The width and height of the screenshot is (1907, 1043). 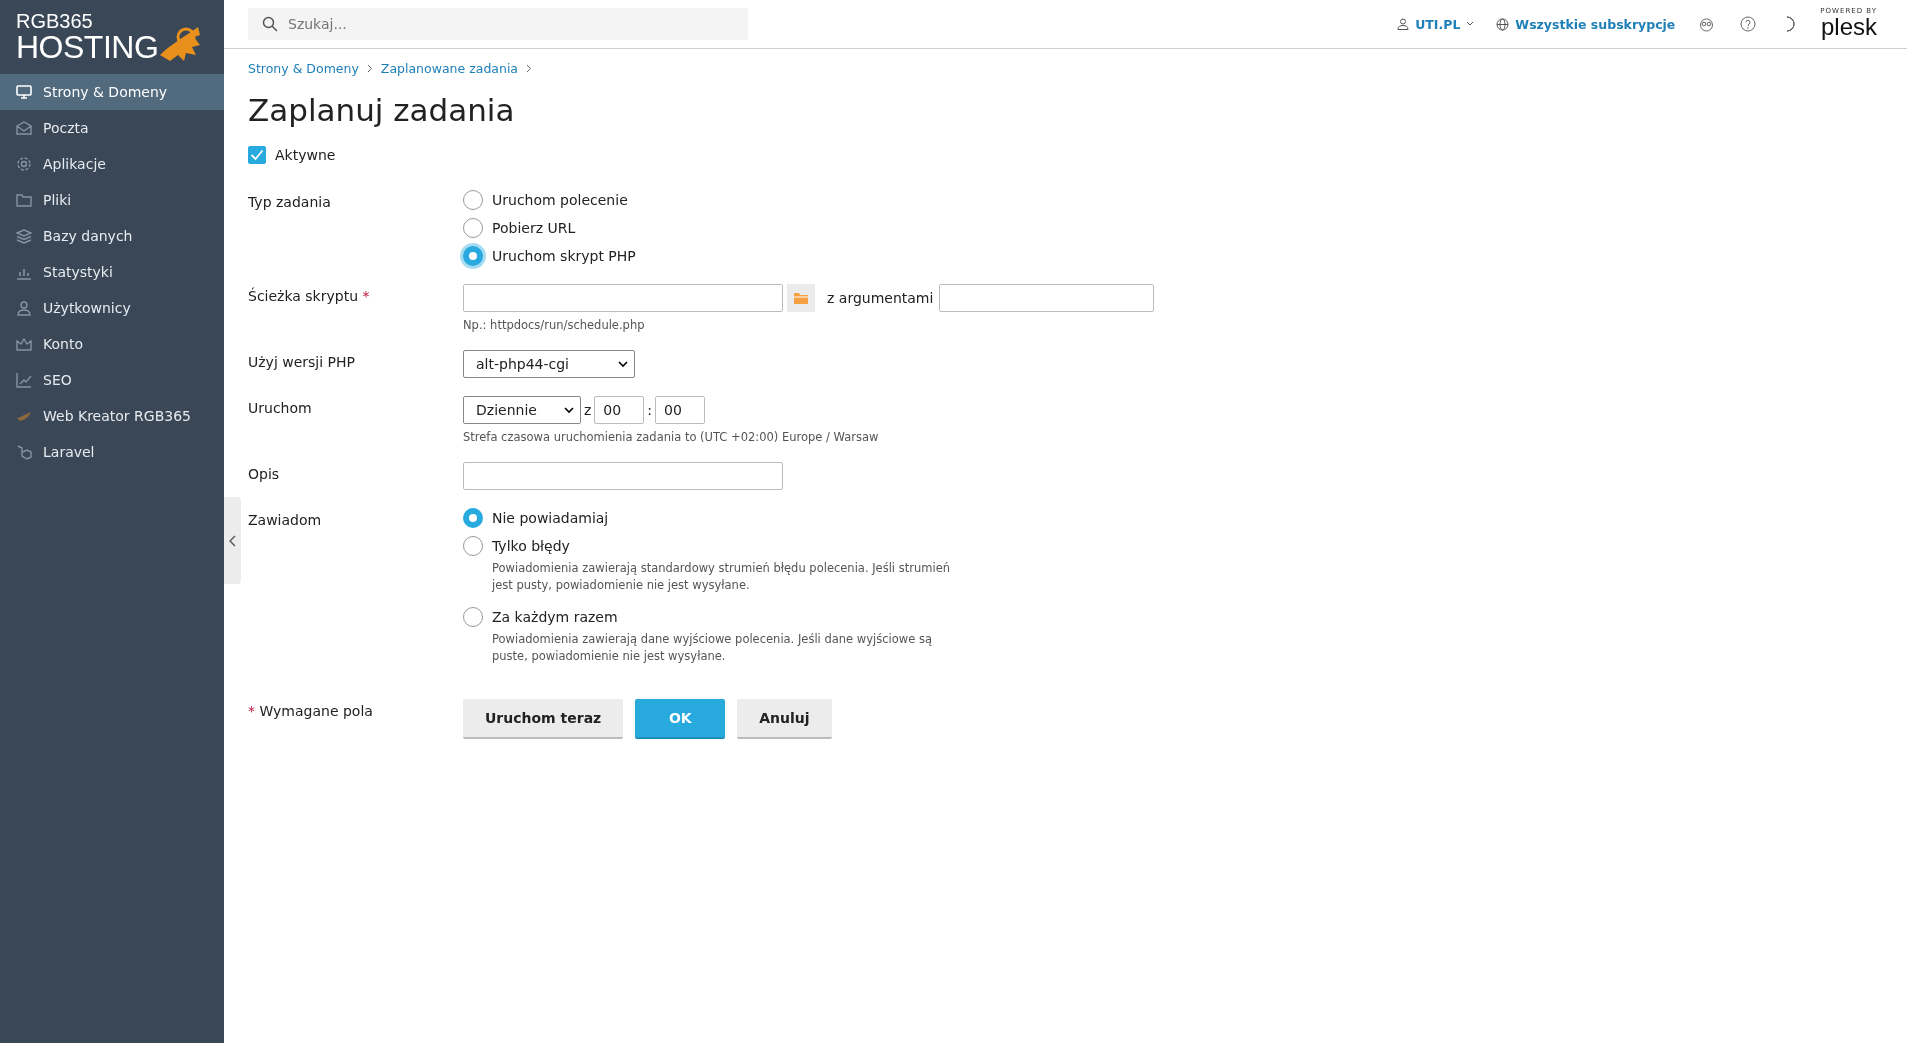 What do you see at coordinates (554, 325) in the screenshot?
I see `hint-text: Np.: httpdocs/run/schedule.php` at bounding box center [554, 325].